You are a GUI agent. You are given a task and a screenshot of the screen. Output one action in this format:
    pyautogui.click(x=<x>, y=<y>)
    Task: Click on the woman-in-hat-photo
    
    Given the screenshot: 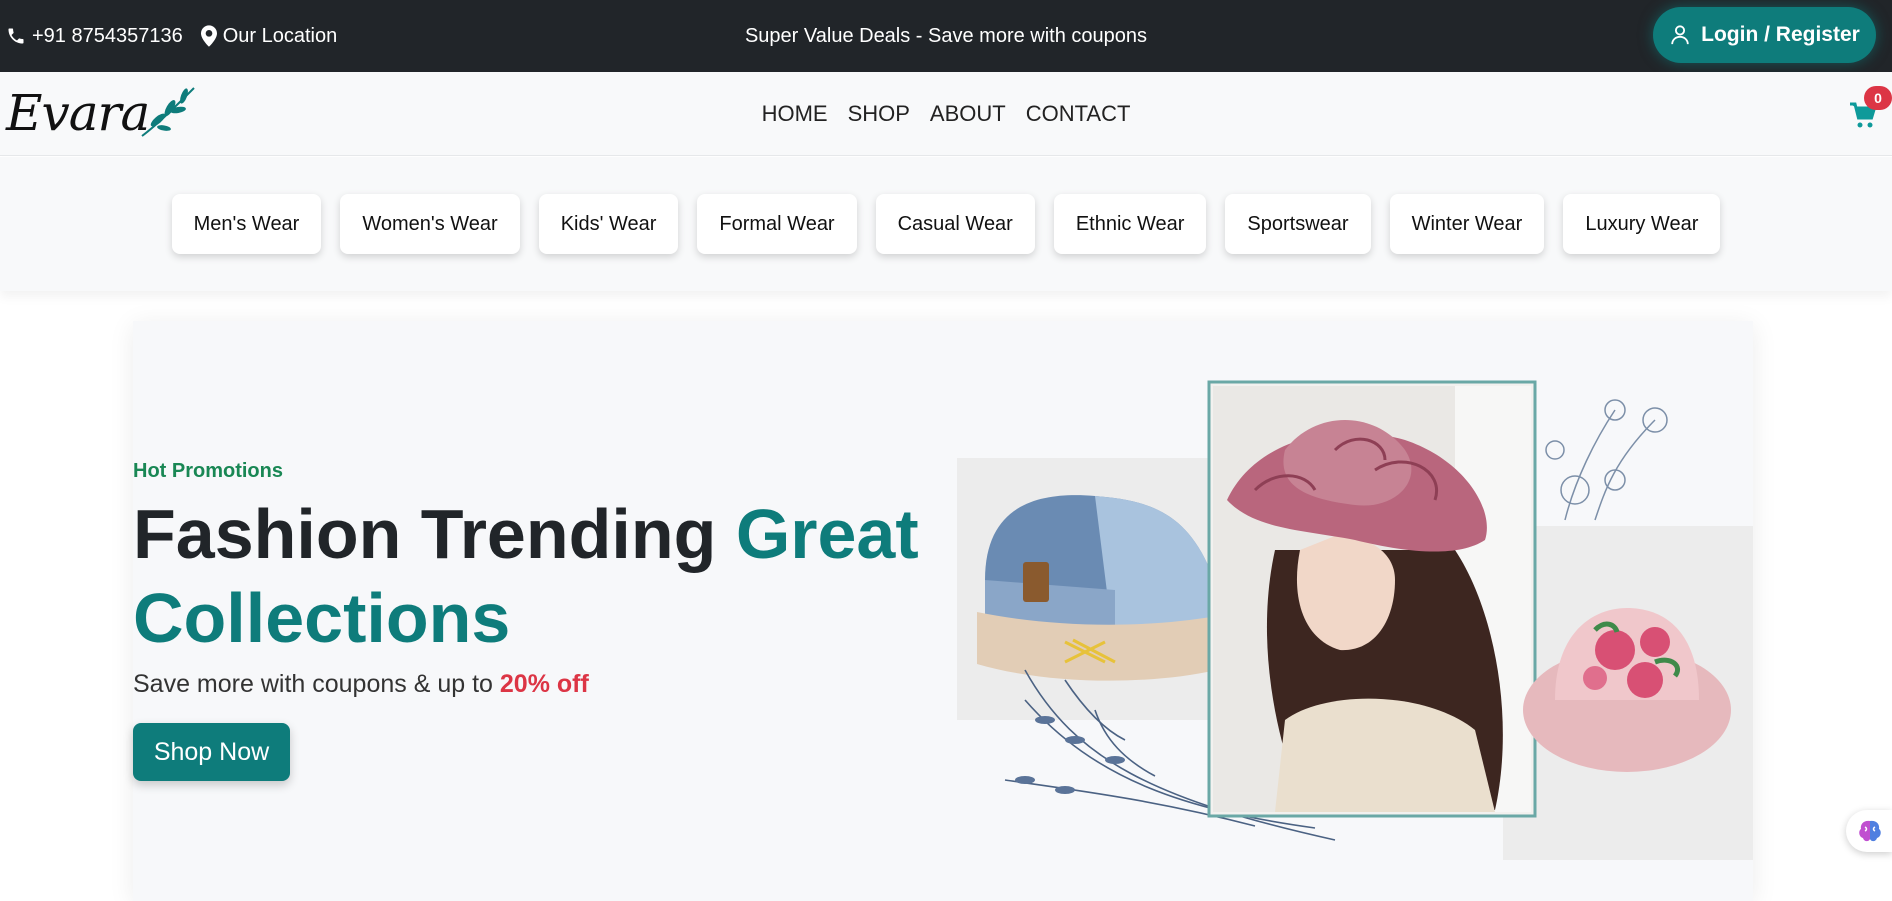 What is the action you would take?
    pyautogui.click(x=1372, y=599)
    